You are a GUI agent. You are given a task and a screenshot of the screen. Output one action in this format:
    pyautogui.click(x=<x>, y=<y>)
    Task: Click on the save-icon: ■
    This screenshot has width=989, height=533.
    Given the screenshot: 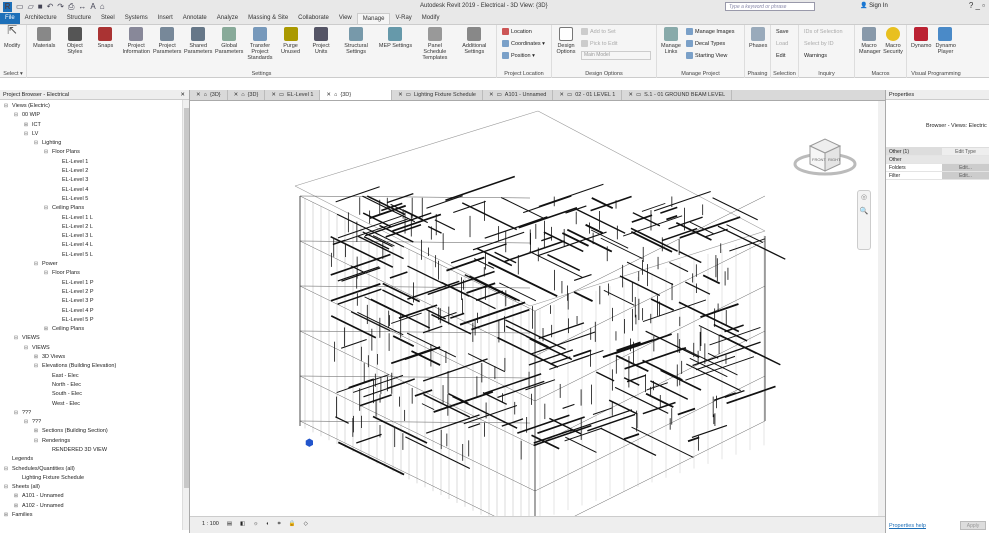 What is the action you would take?
    pyautogui.click(x=40, y=6)
    